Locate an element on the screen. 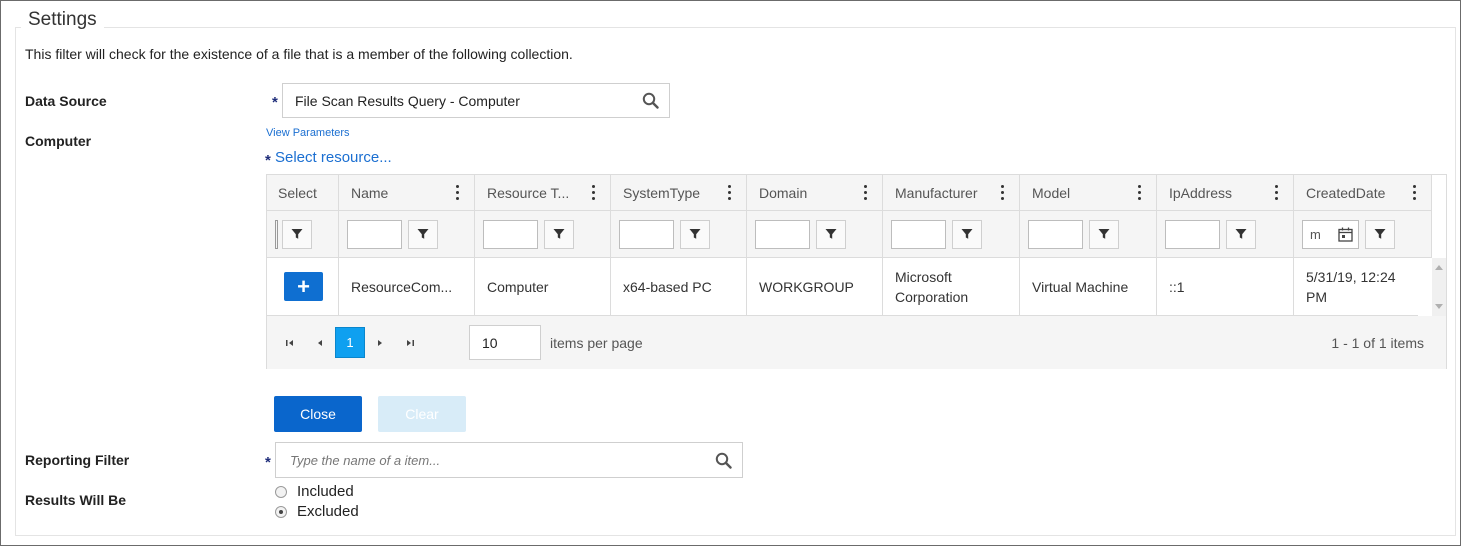  cell-model: Virtual Machine is located at coordinates (1088, 286).